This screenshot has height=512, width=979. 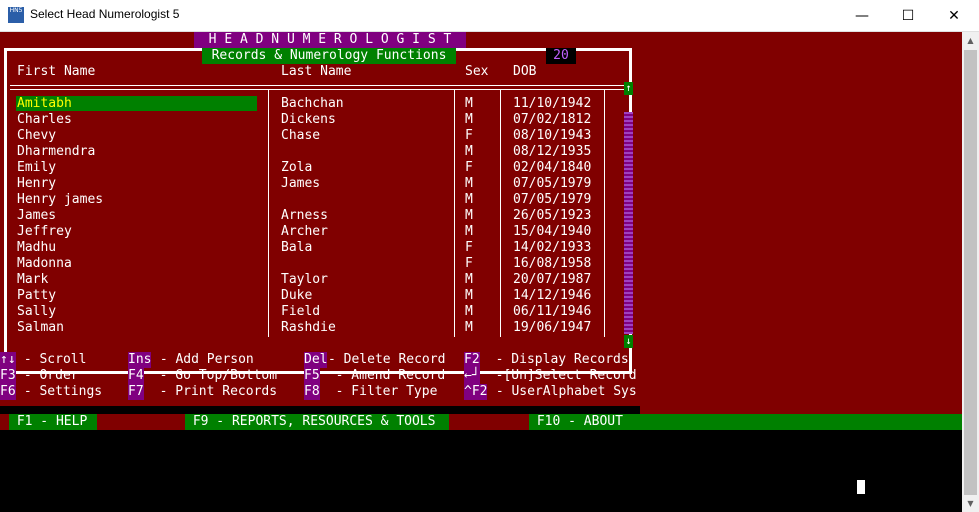 I want to click on column-header-last-name: Last Name, so click(x=316, y=72).